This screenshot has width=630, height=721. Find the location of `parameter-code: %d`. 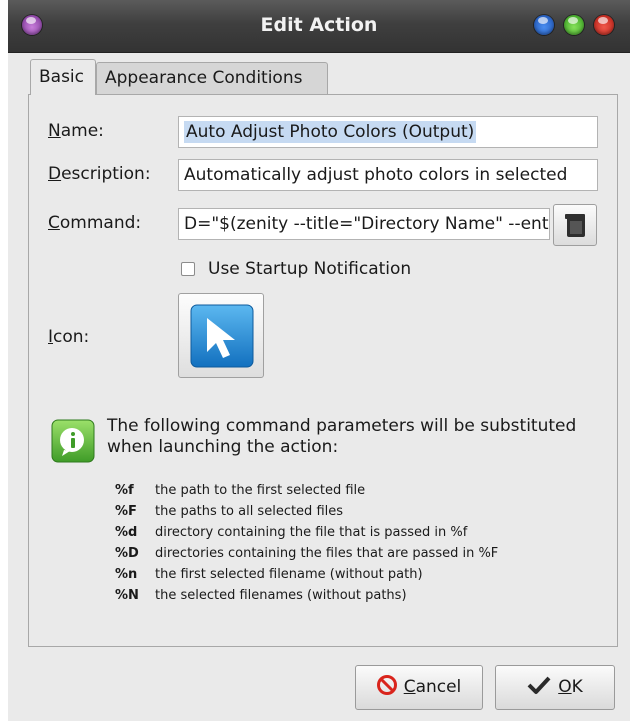

parameter-code: %d is located at coordinates (126, 532).